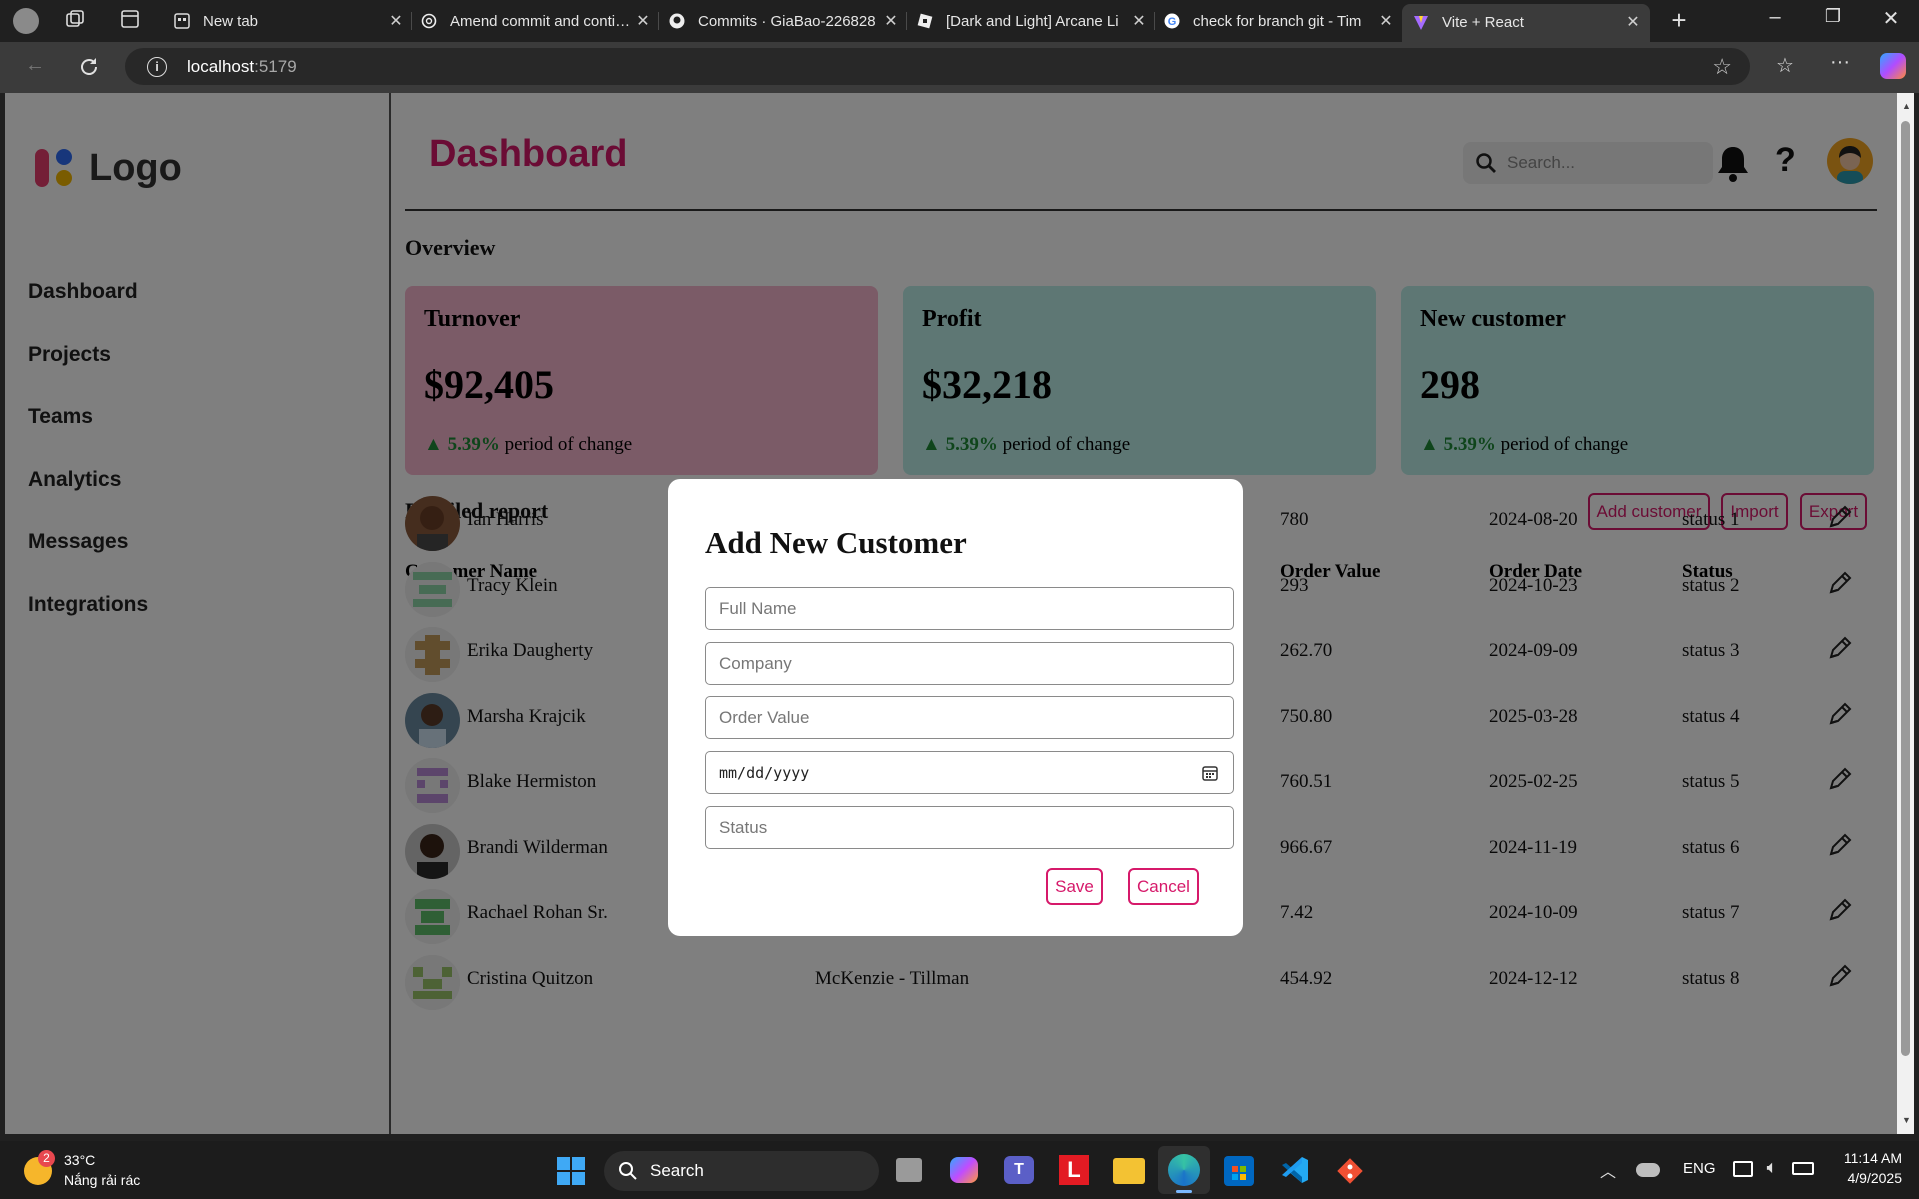  I want to click on order-date-input: mm/dd/yyyy, so click(969, 772).